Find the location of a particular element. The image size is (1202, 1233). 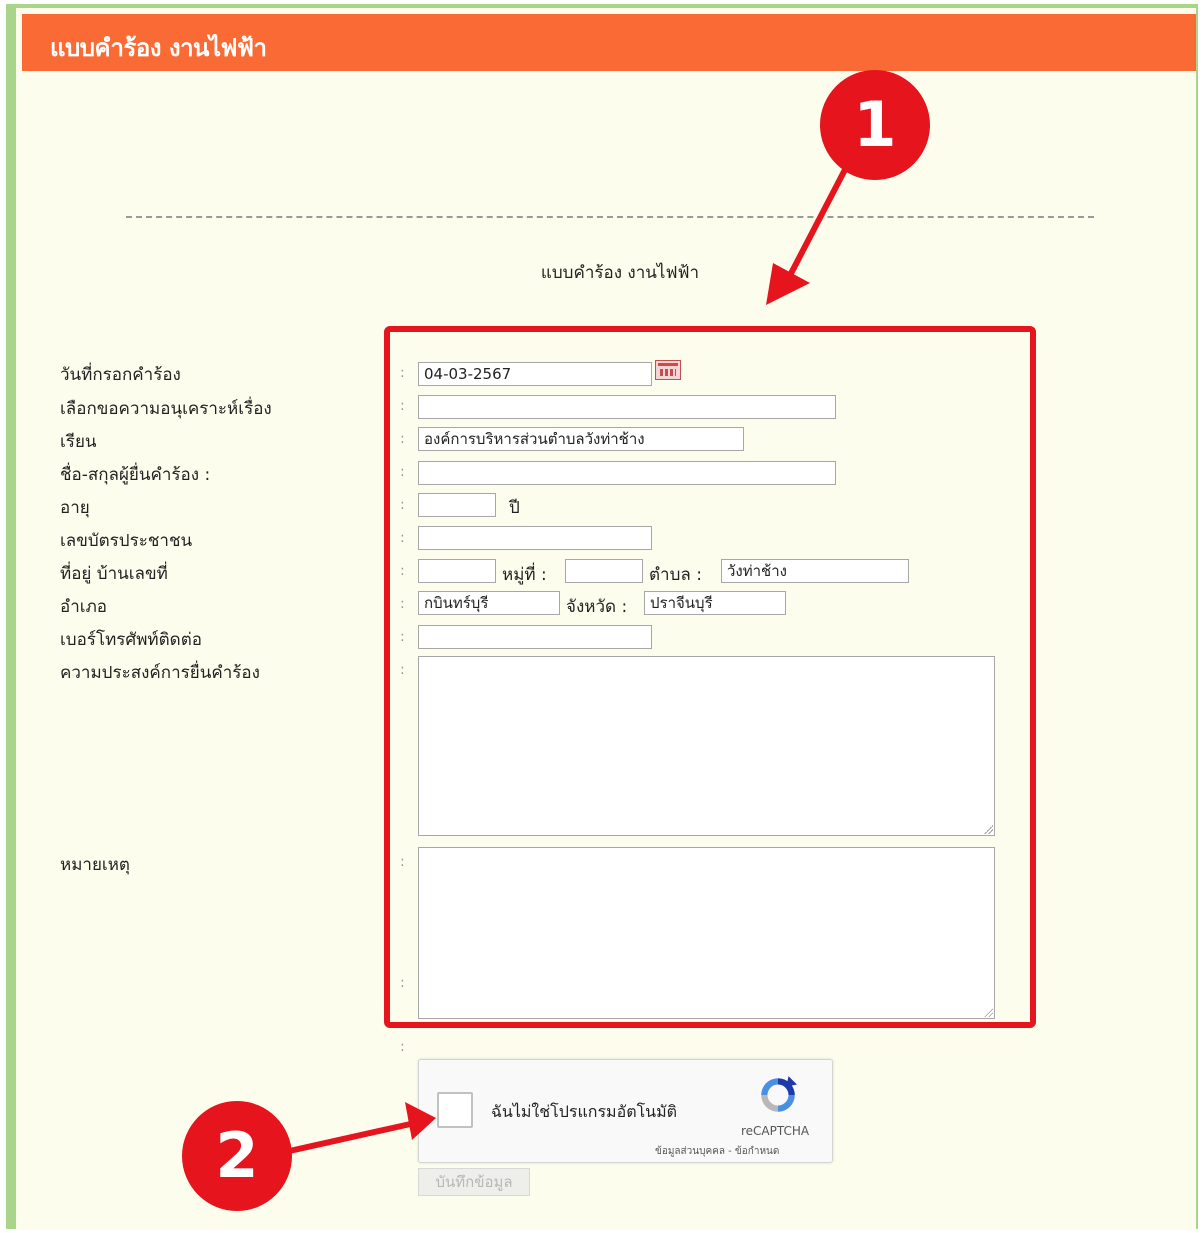

arrow-2-line is located at coordinates (350, 1137).